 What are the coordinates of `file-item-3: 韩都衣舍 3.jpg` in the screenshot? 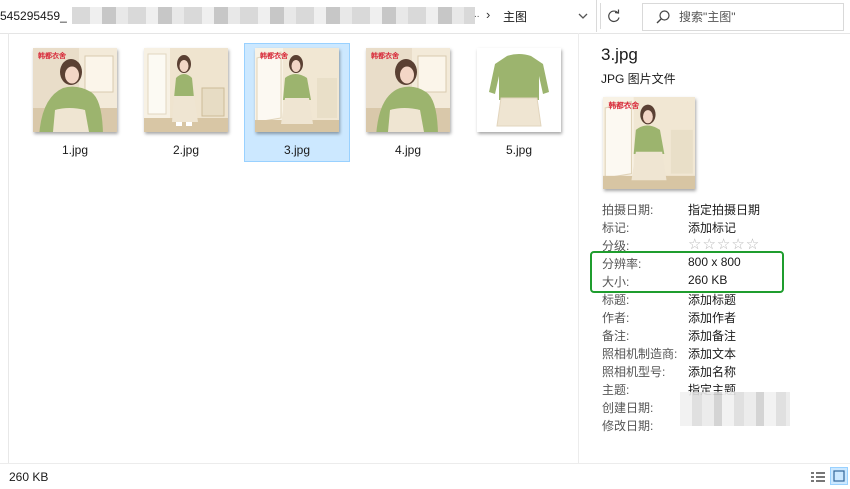 It's located at (297, 102).